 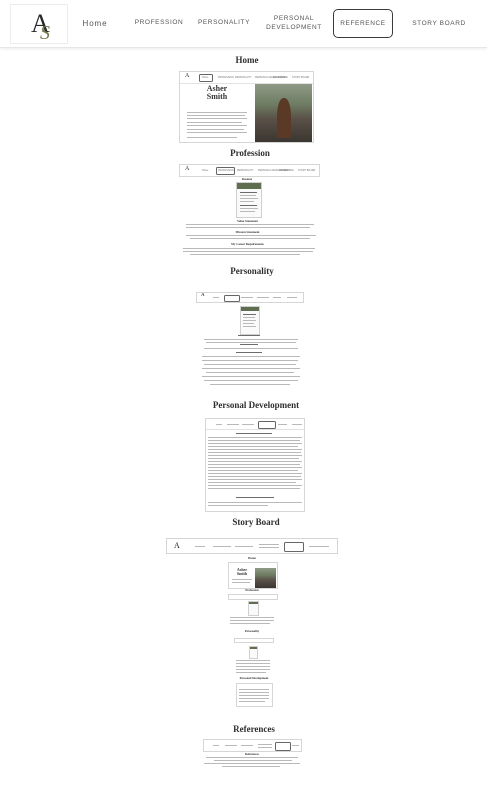 What do you see at coordinates (252, 745) in the screenshot?
I see `references-nav-shot` at bounding box center [252, 745].